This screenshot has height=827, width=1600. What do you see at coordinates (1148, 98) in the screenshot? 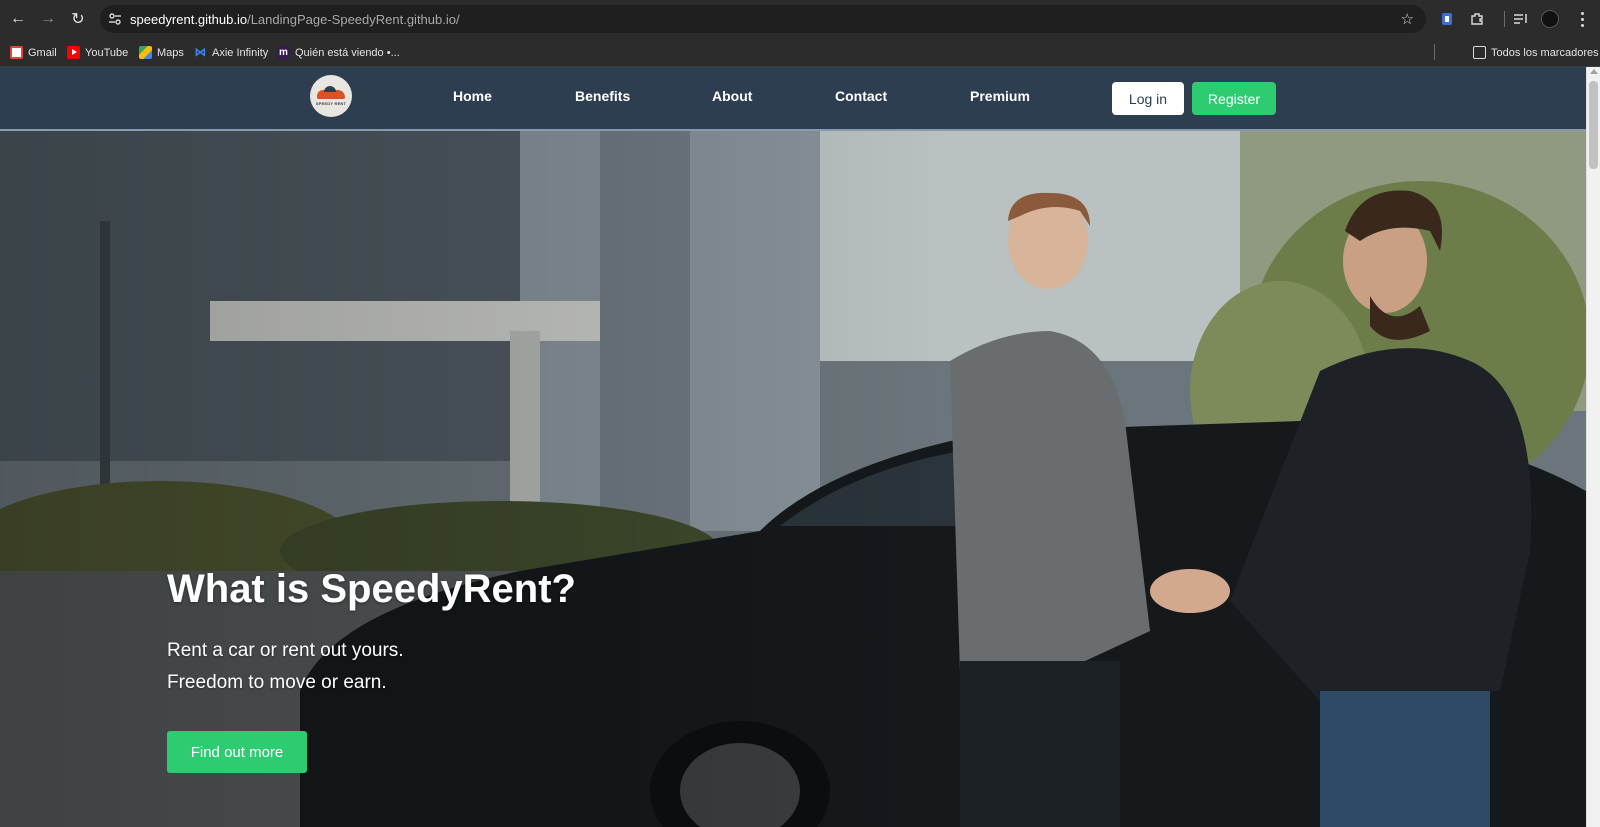
I see `login-button: Log in` at bounding box center [1148, 98].